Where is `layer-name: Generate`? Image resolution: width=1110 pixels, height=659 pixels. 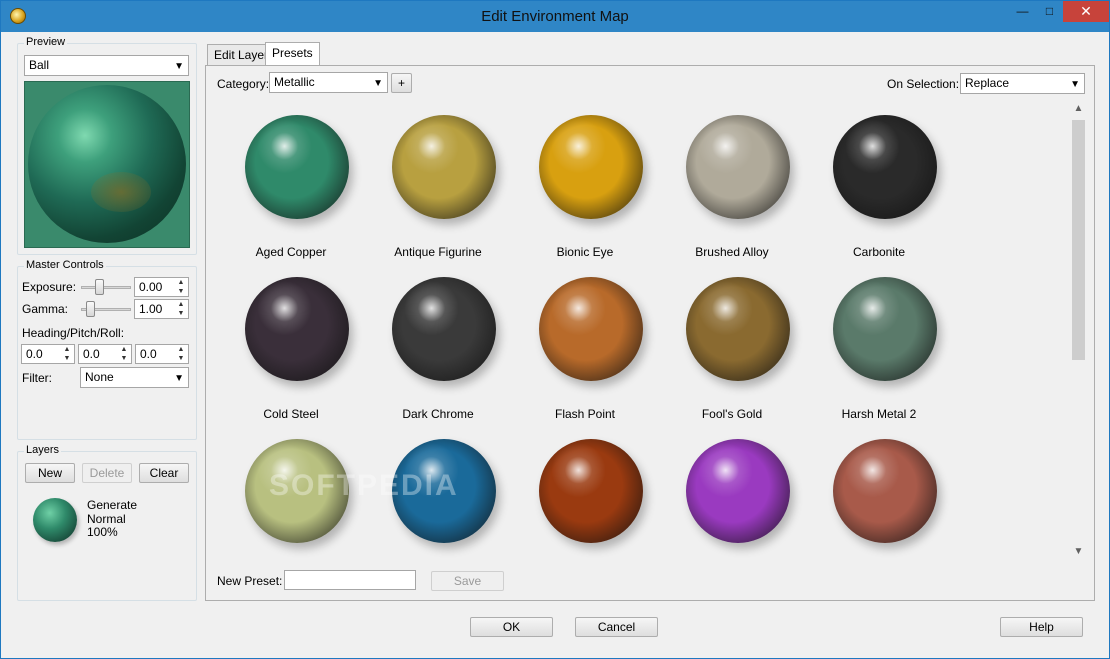
layer-name: Generate is located at coordinates (112, 505).